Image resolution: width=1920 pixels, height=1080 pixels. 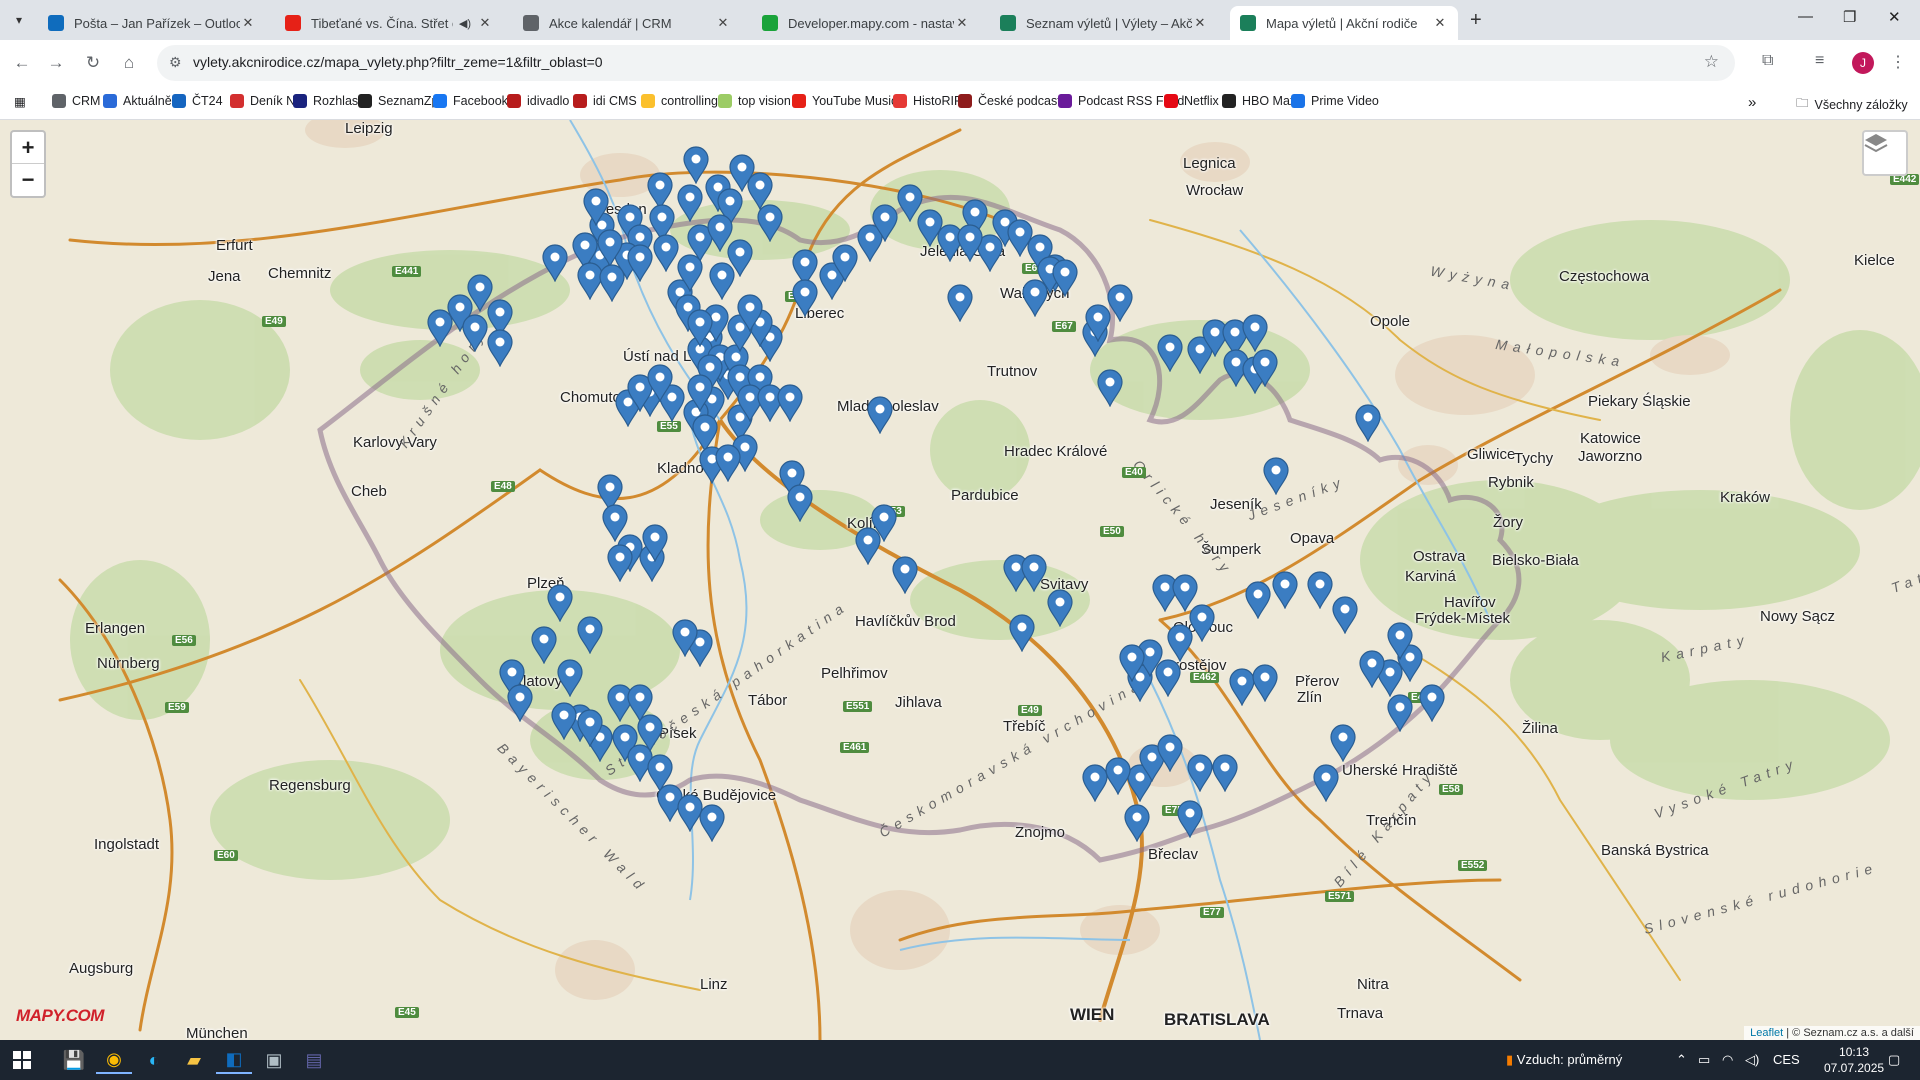 What do you see at coordinates (465, 23) in the screenshot?
I see `speaker-icon: ◀)` at bounding box center [465, 23].